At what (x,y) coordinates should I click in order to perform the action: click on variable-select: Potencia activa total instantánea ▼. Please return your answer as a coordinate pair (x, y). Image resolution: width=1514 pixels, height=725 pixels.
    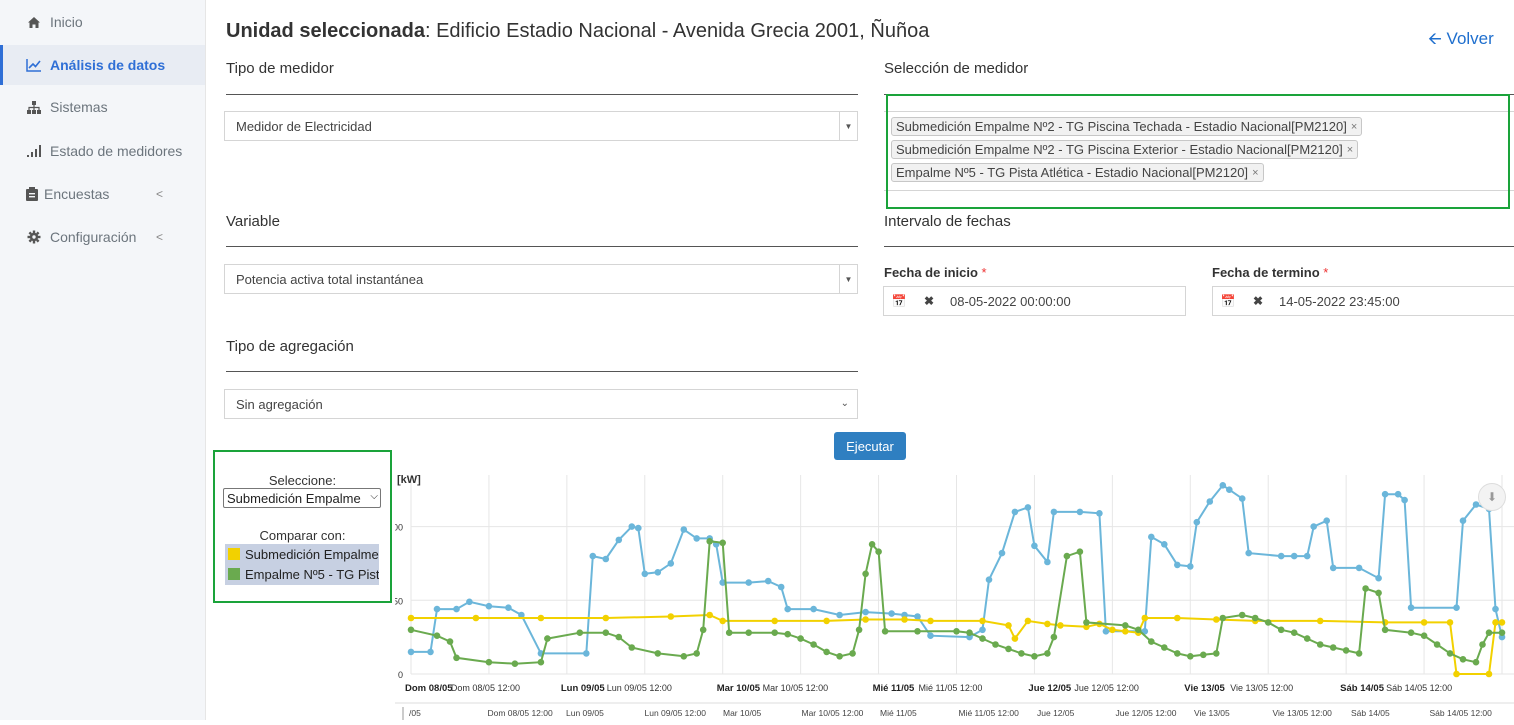
    Looking at the image, I should click on (541, 279).